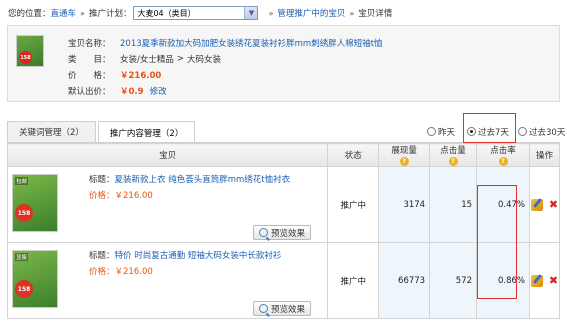 The height and width of the screenshot is (336, 567). I want to click on product-price: ￥216.00, so click(141, 76).